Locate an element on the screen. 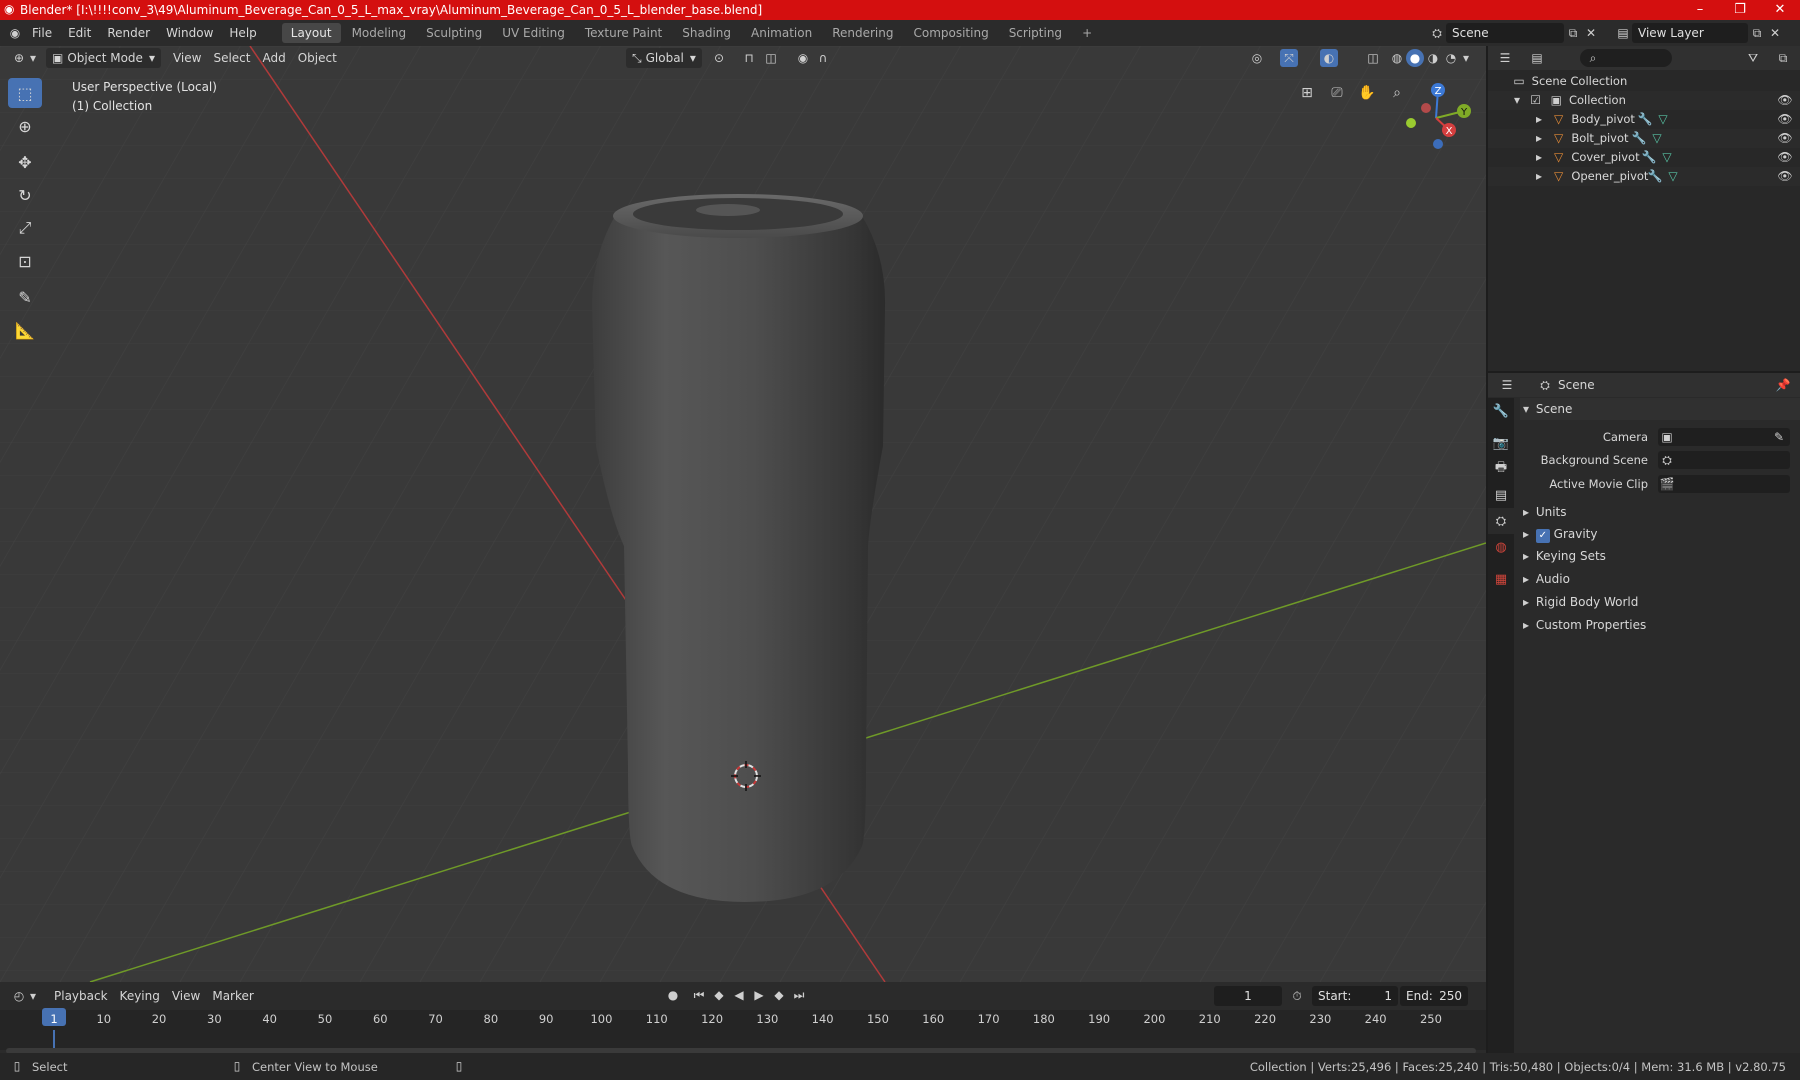 The image size is (1800, 1080). tab-sculpting: Sculpting is located at coordinates (454, 33).